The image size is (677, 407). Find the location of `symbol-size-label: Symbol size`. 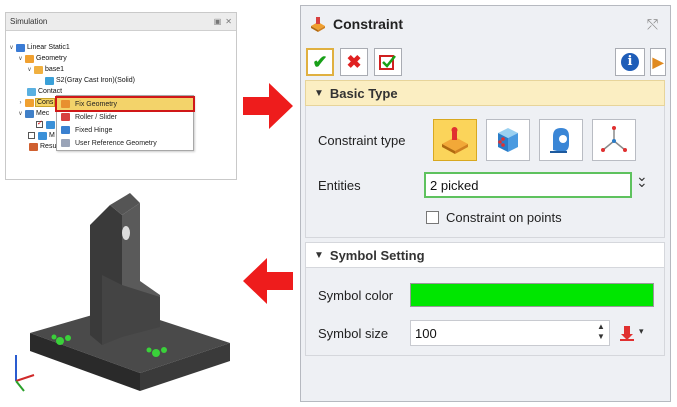

symbol-size-label: Symbol size is located at coordinates (353, 333).